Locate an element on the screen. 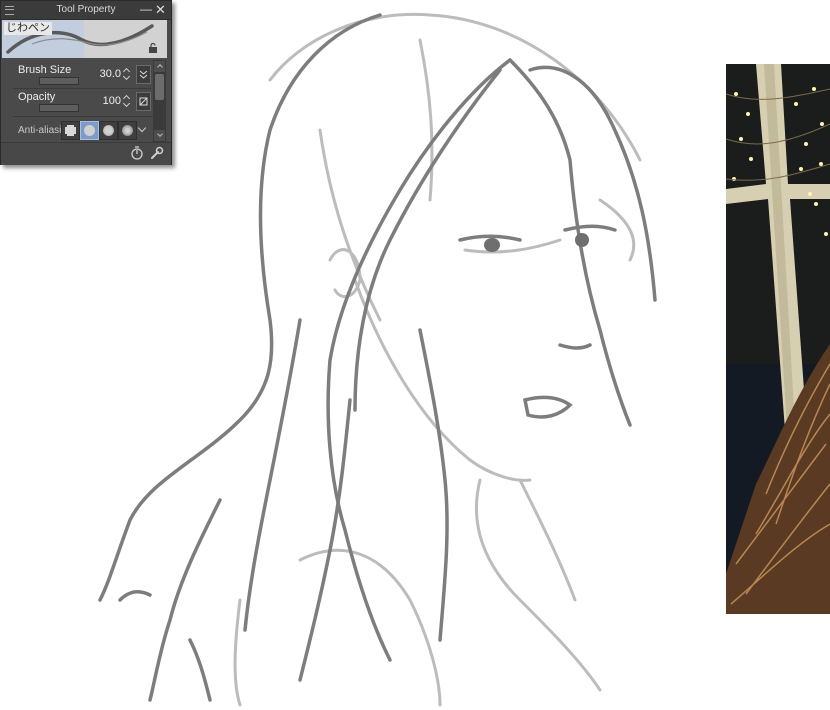  brush-size-slider is located at coordinates (59, 81).